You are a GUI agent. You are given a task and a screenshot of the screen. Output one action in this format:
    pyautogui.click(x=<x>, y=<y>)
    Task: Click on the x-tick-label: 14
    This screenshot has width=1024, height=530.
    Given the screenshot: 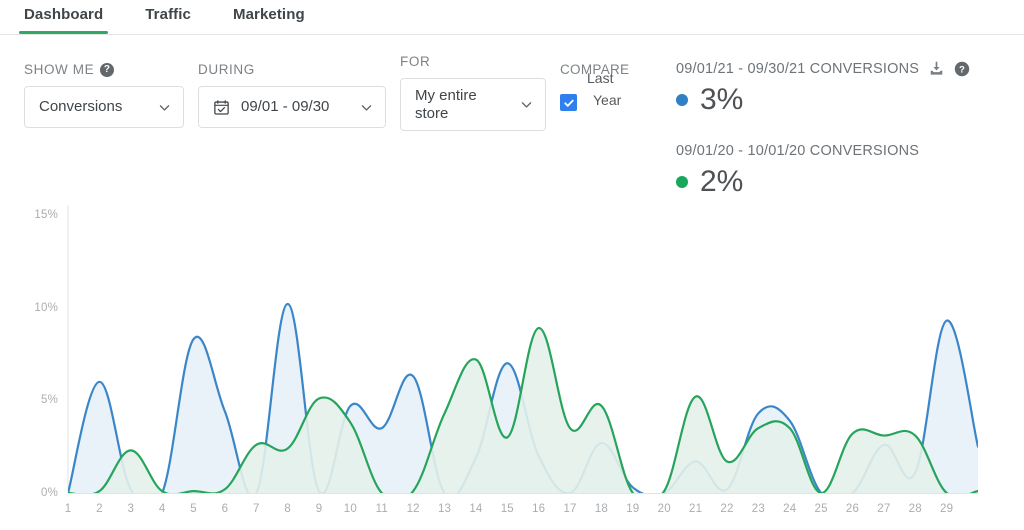 What is the action you would take?
    pyautogui.click(x=476, y=509)
    